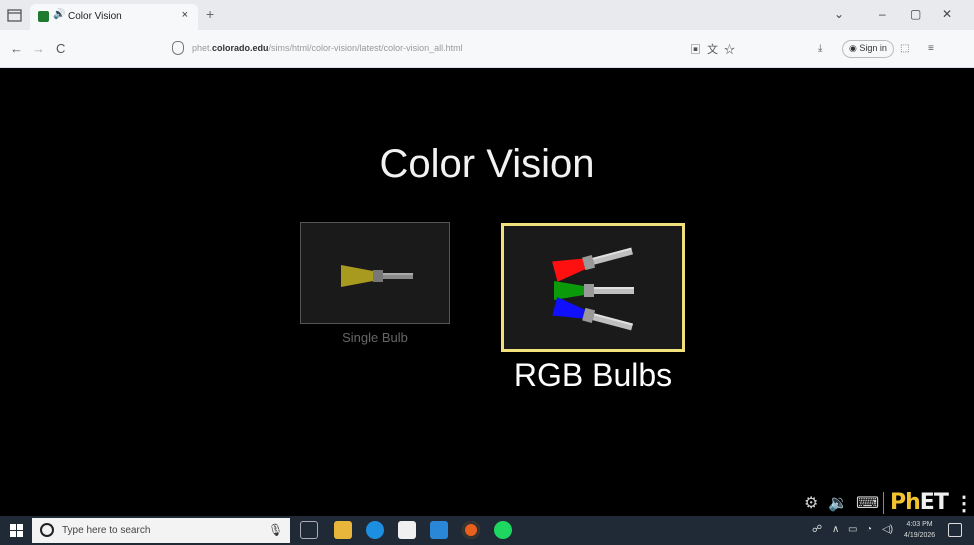 The image size is (974, 545). Describe the element at coordinates (47, 530) in the screenshot. I see `search-icon` at that location.